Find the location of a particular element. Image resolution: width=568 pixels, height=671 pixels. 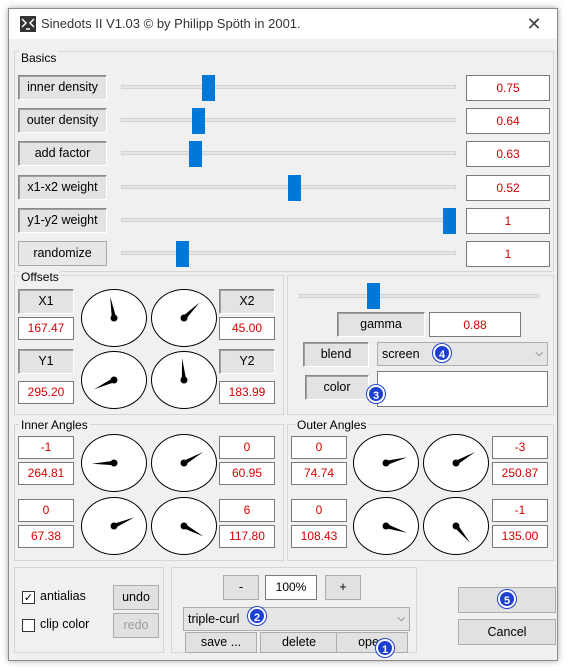

x2-dial is located at coordinates (184, 318).